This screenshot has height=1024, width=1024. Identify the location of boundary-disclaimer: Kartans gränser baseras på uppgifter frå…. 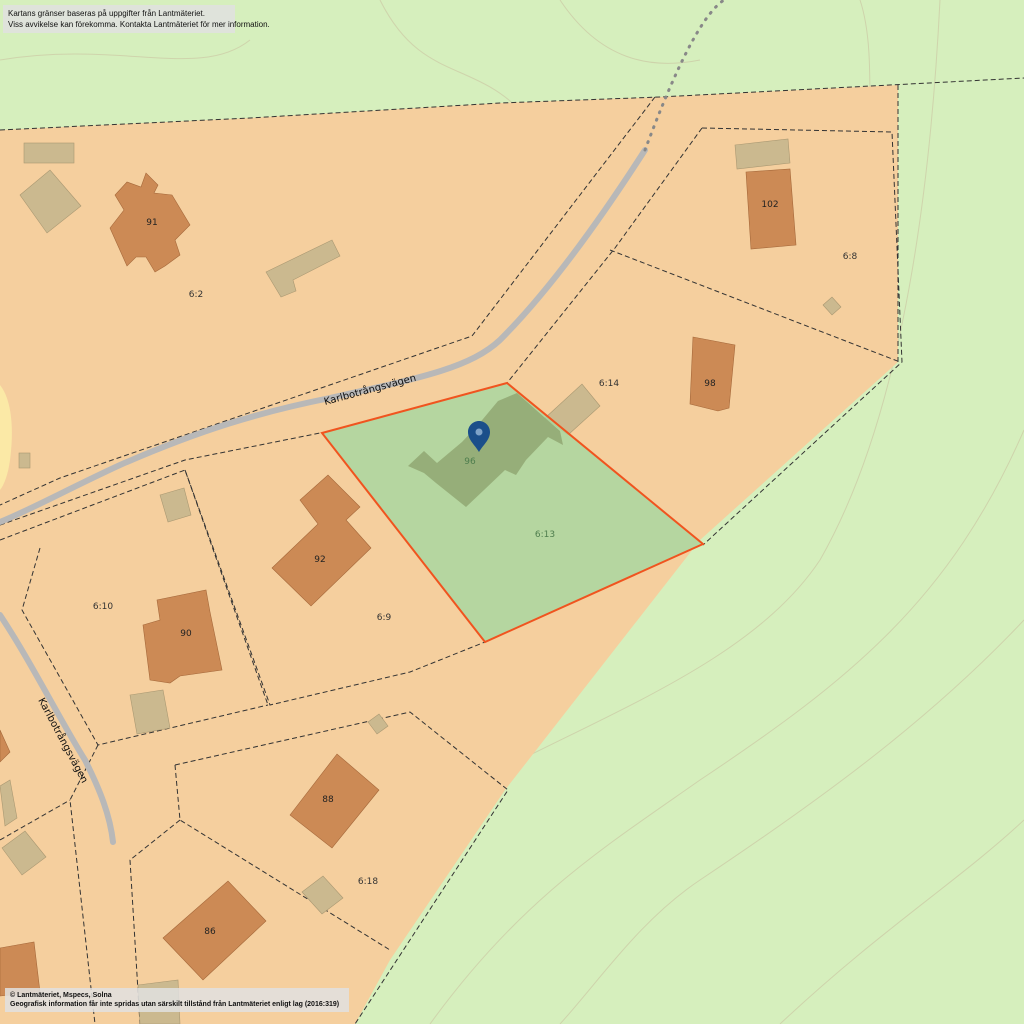
(136, 19).